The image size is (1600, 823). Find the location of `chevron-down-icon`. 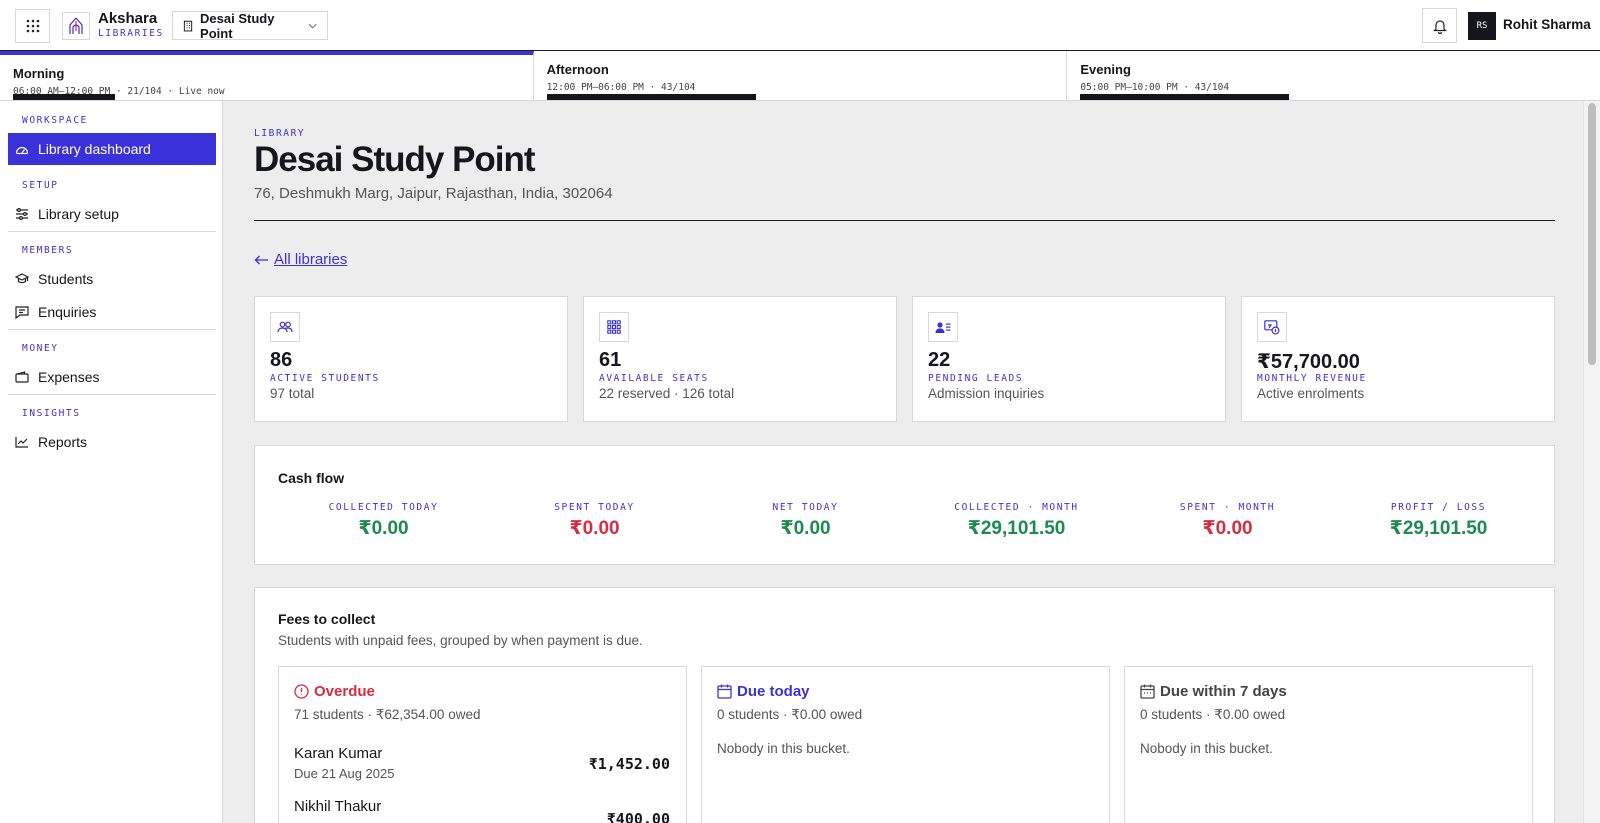

chevron-down-icon is located at coordinates (312, 26).